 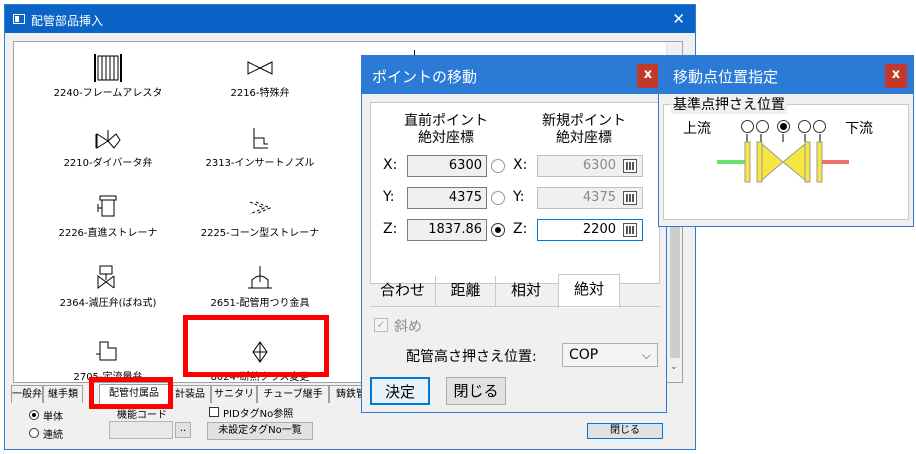 I want to click on part-item-2705: 2705-定流量弁, so click(x=108, y=356).